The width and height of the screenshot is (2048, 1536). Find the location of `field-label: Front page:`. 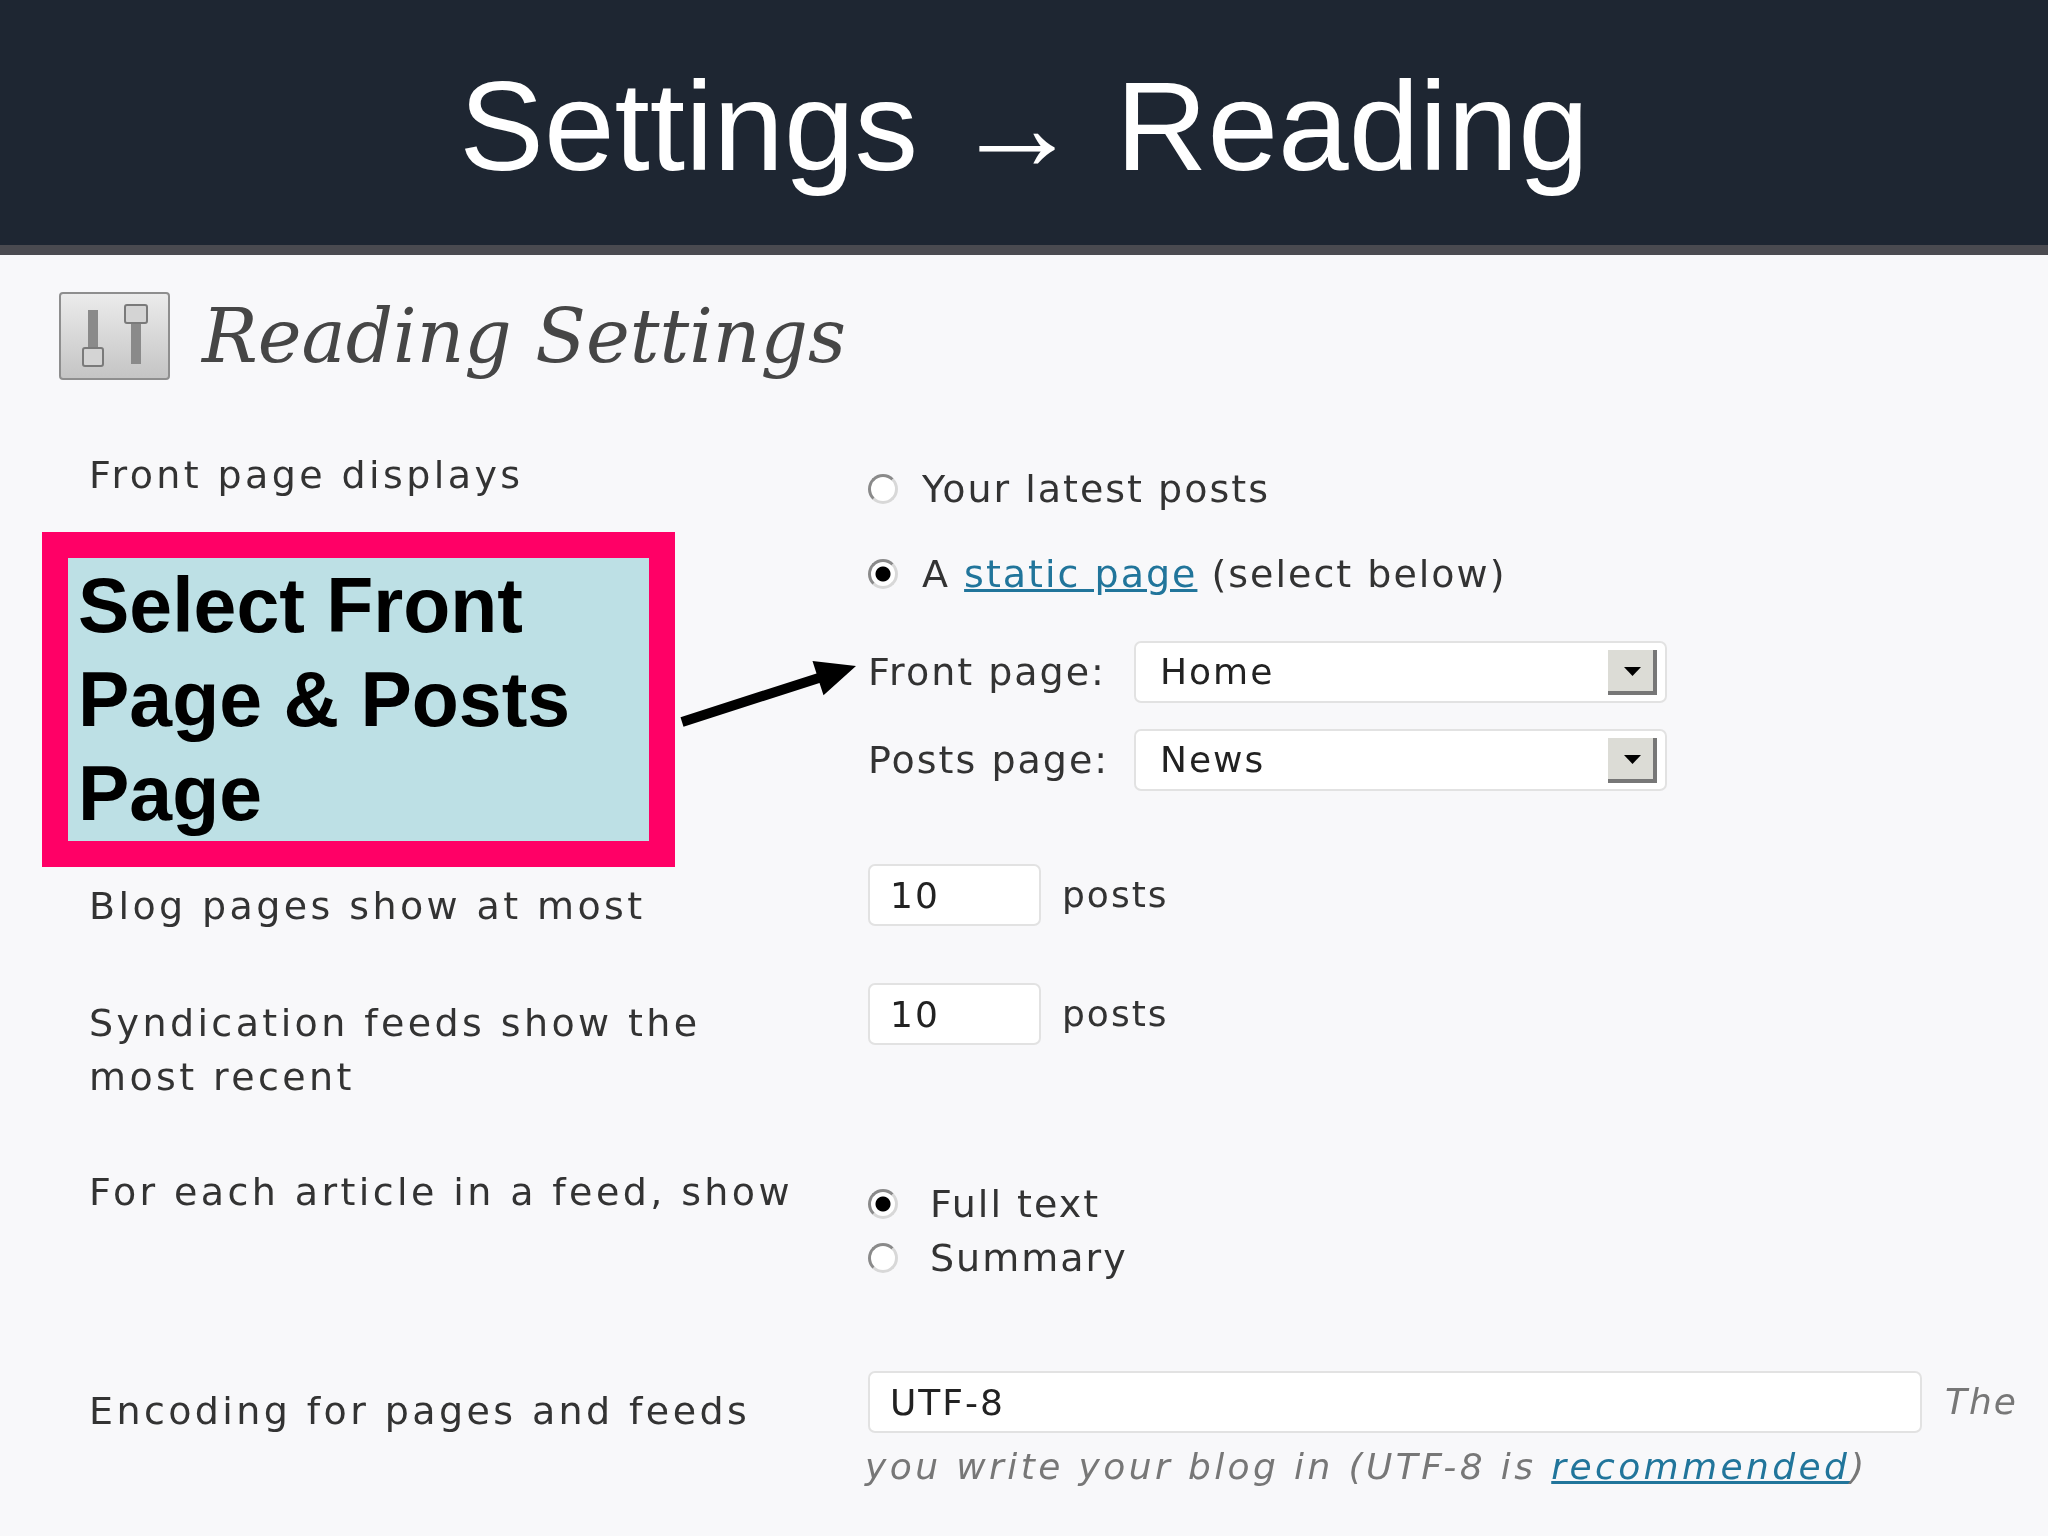

field-label: Front page: is located at coordinates (987, 672).